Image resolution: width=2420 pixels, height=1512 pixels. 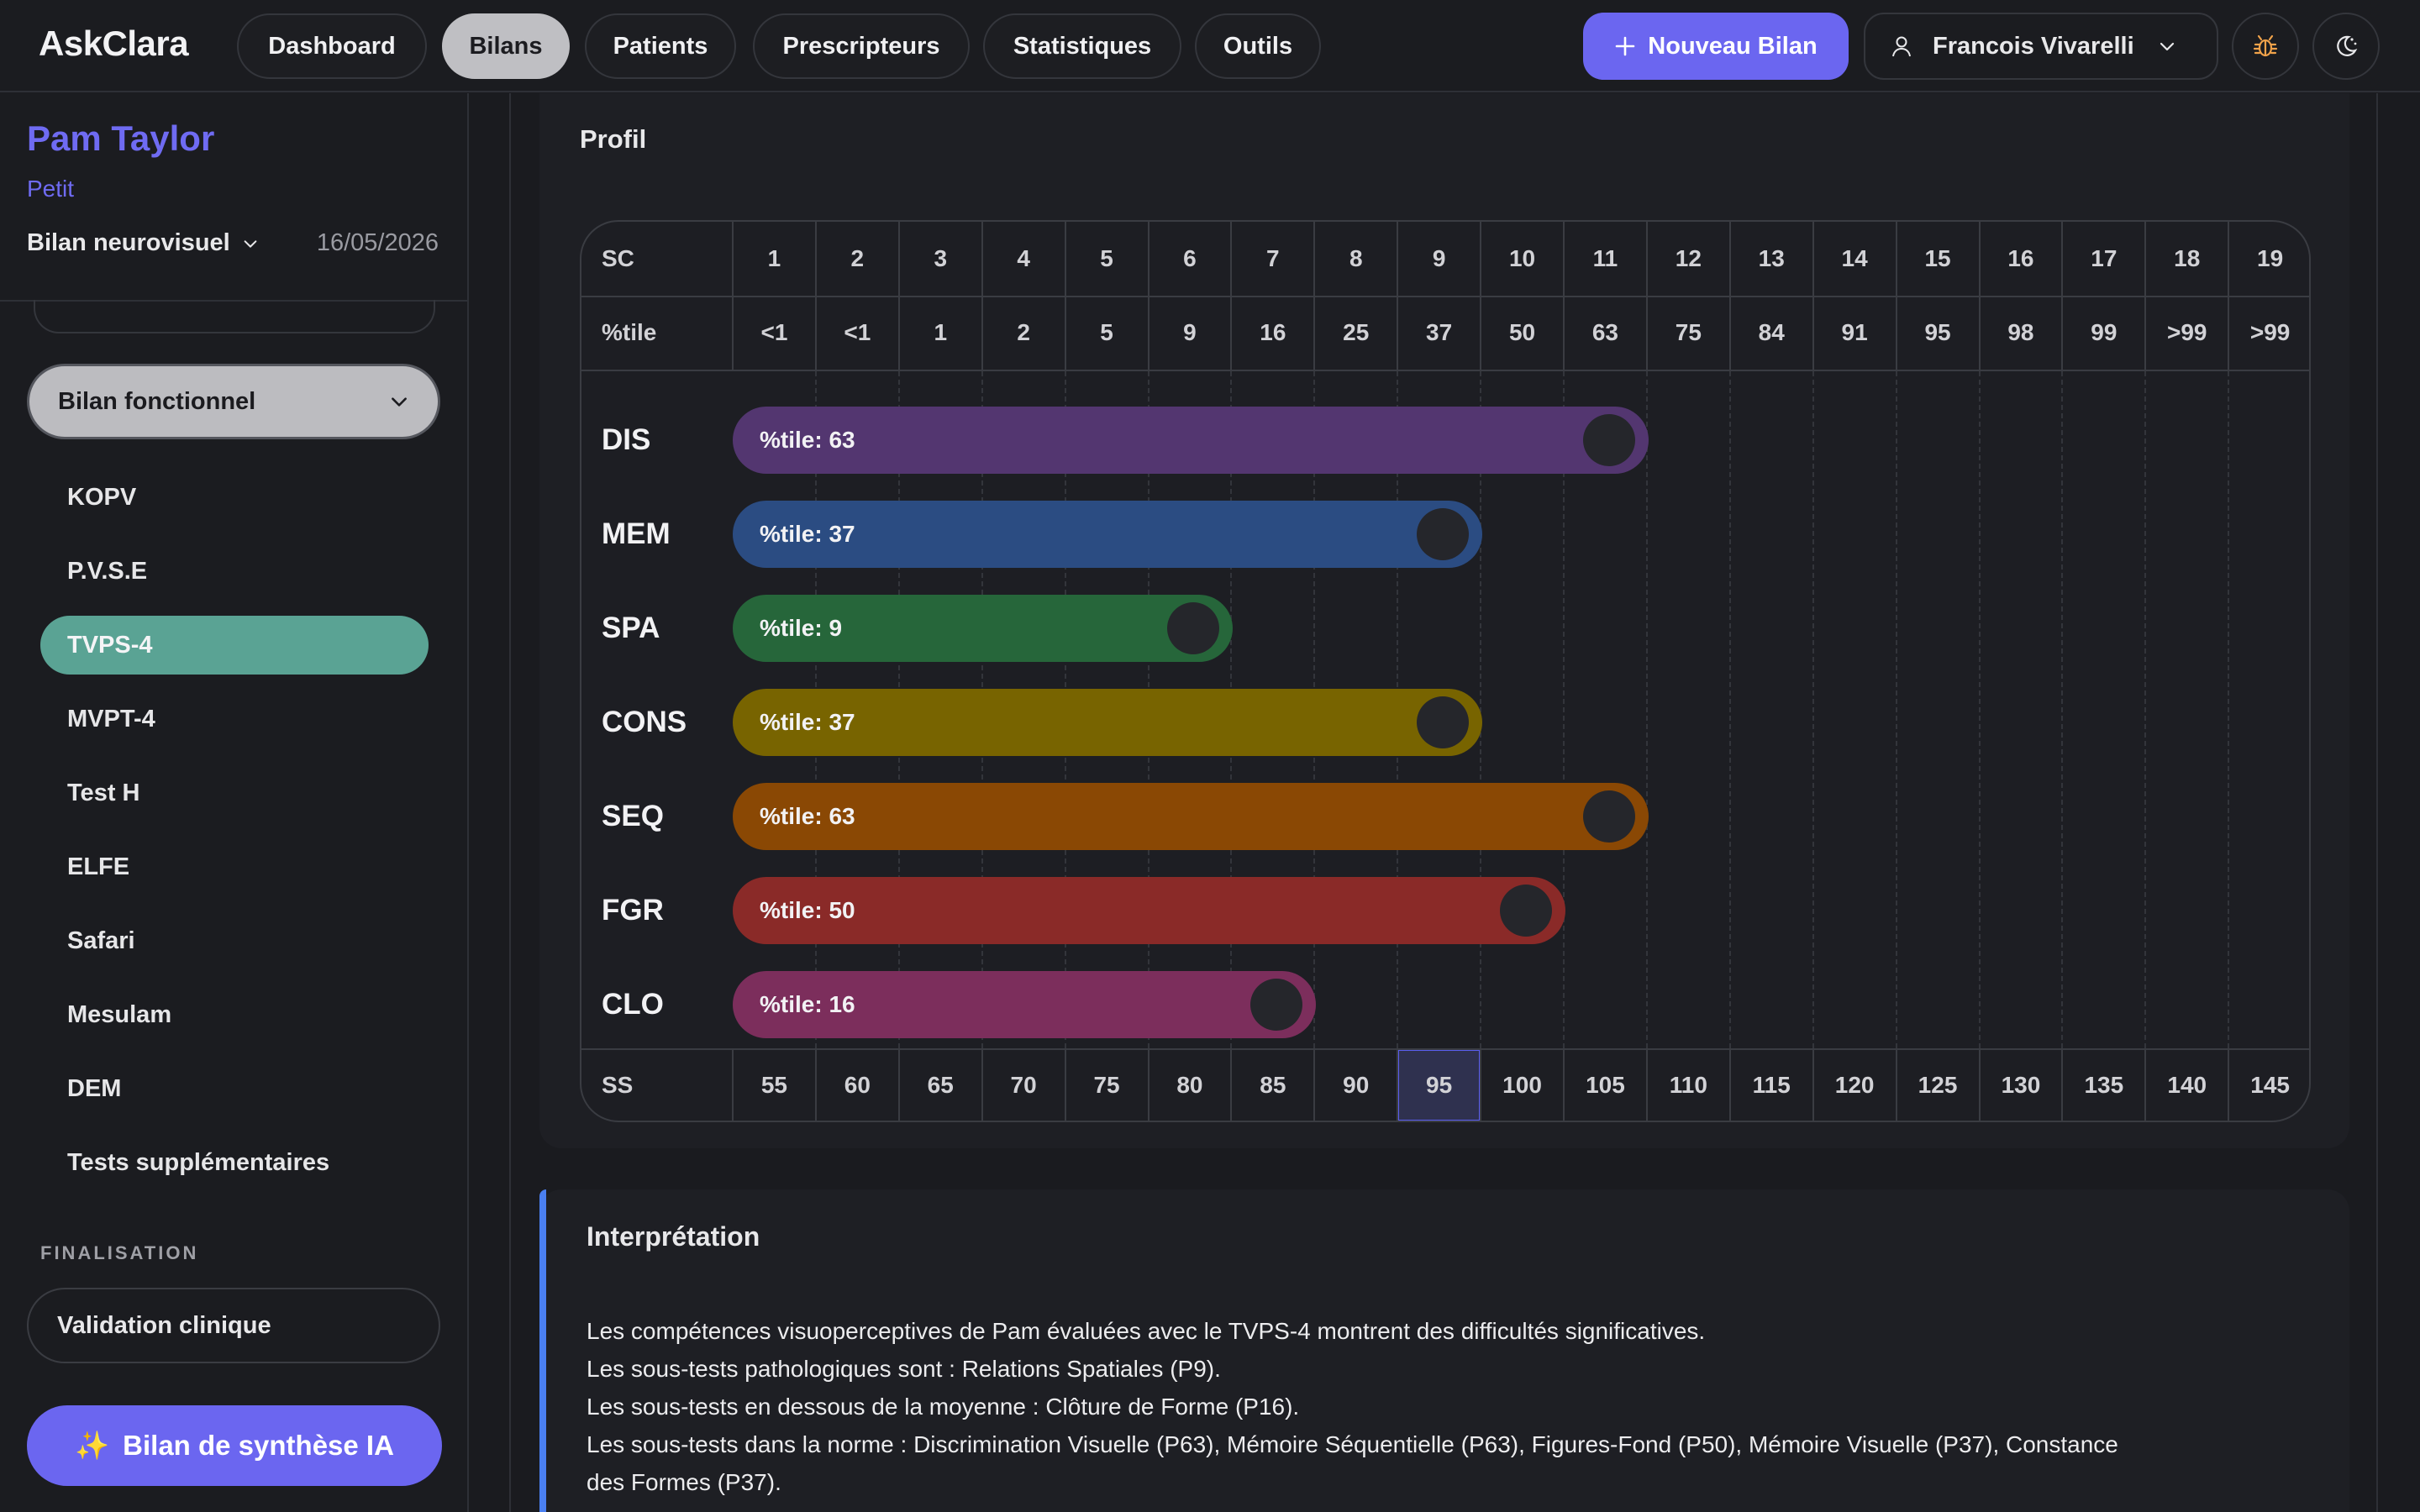 I want to click on nav-bilans: Bilans, so click(x=506, y=46).